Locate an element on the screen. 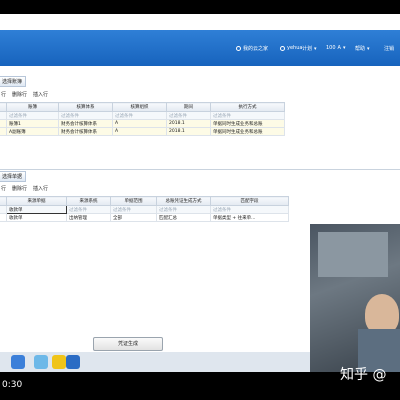  table-row: 账簿1 财务会计核算体系 A 2018.1 单据同时生成业务和总账 is located at coordinates (142, 123).